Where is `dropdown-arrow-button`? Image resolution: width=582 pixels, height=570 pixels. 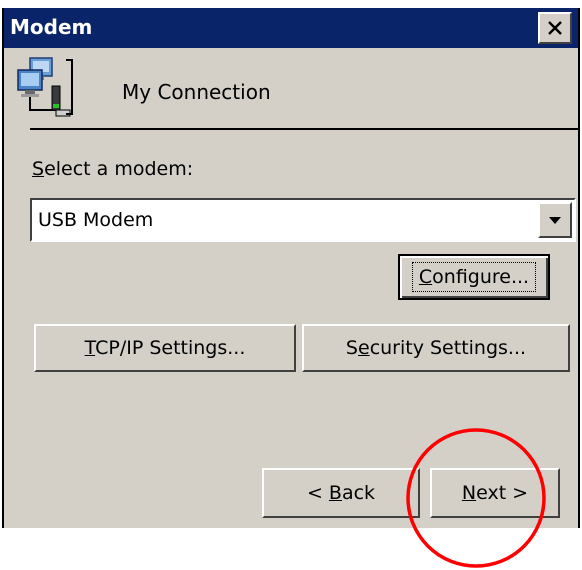
dropdown-arrow-button is located at coordinates (555, 220).